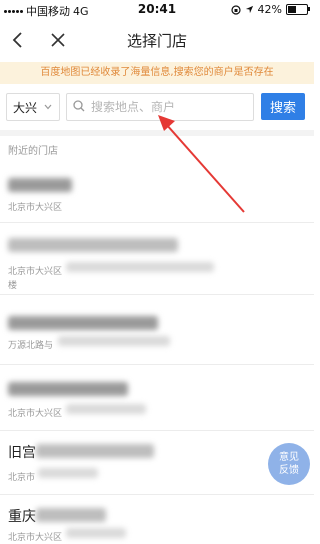  What do you see at coordinates (157, 462) in the screenshot?
I see `store-item: 旧宫 北京市` at bounding box center [157, 462].